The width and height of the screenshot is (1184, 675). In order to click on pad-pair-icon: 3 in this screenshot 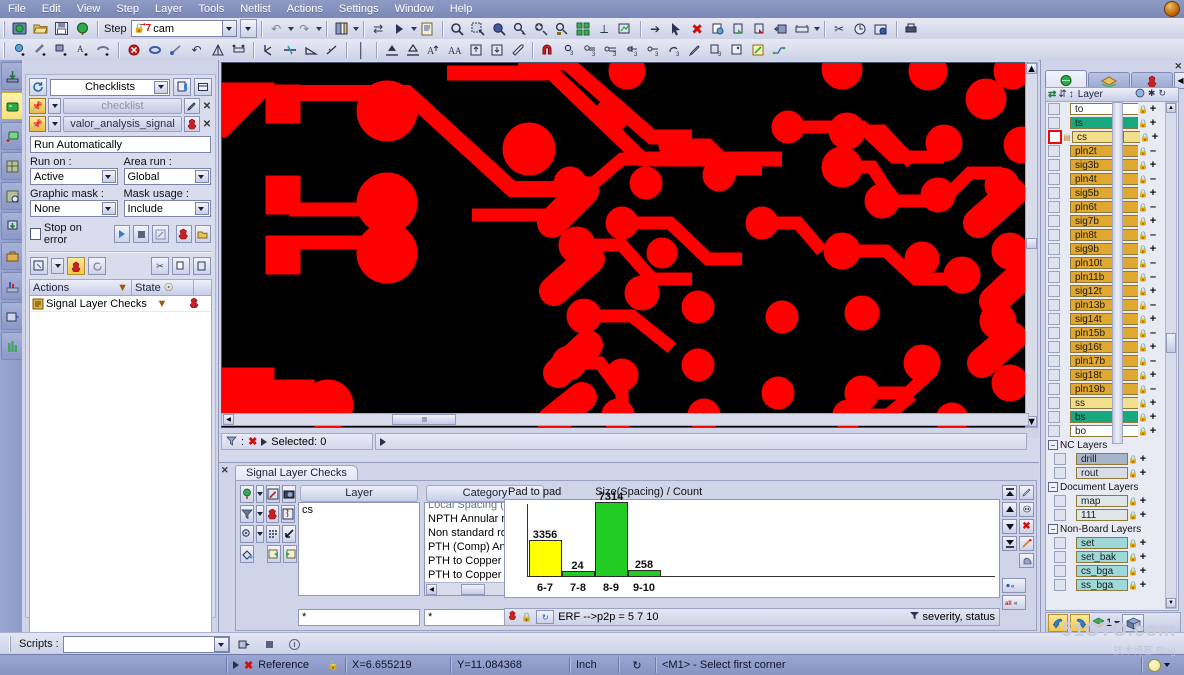, I will do `click(652, 49)`.